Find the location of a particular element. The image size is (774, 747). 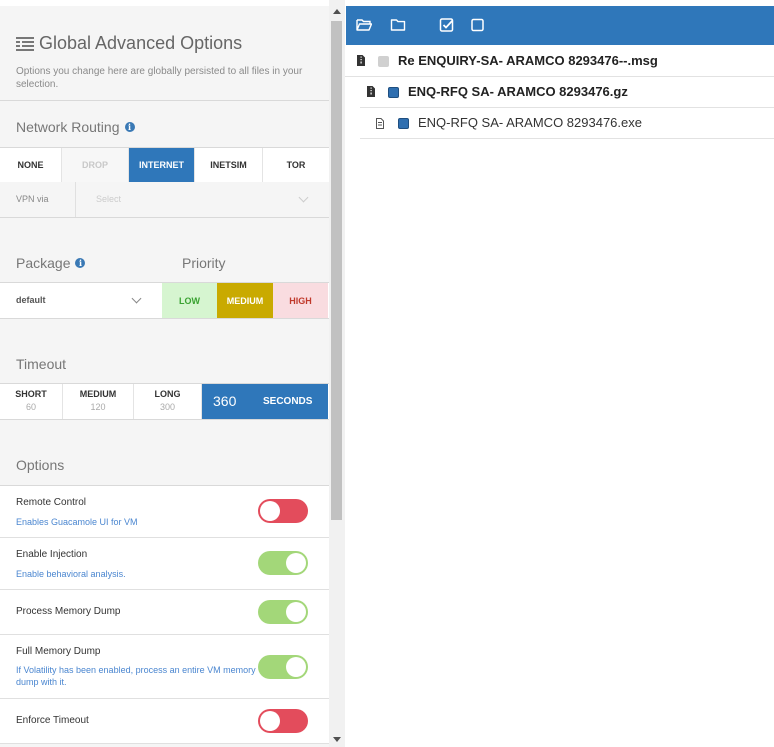

scrollbar is located at coordinates (337, 373).